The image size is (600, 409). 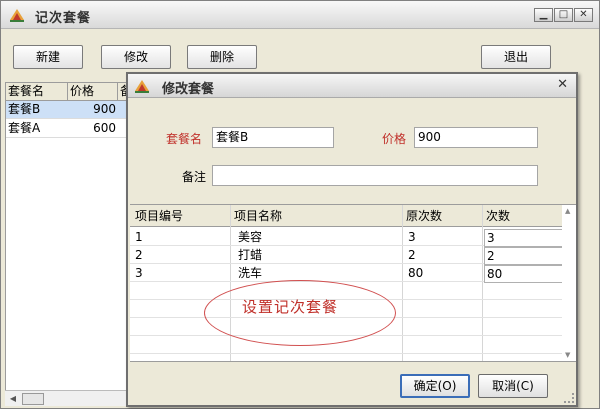 What do you see at coordinates (222, 57) in the screenshot?
I see `delete-button: 删除` at bounding box center [222, 57].